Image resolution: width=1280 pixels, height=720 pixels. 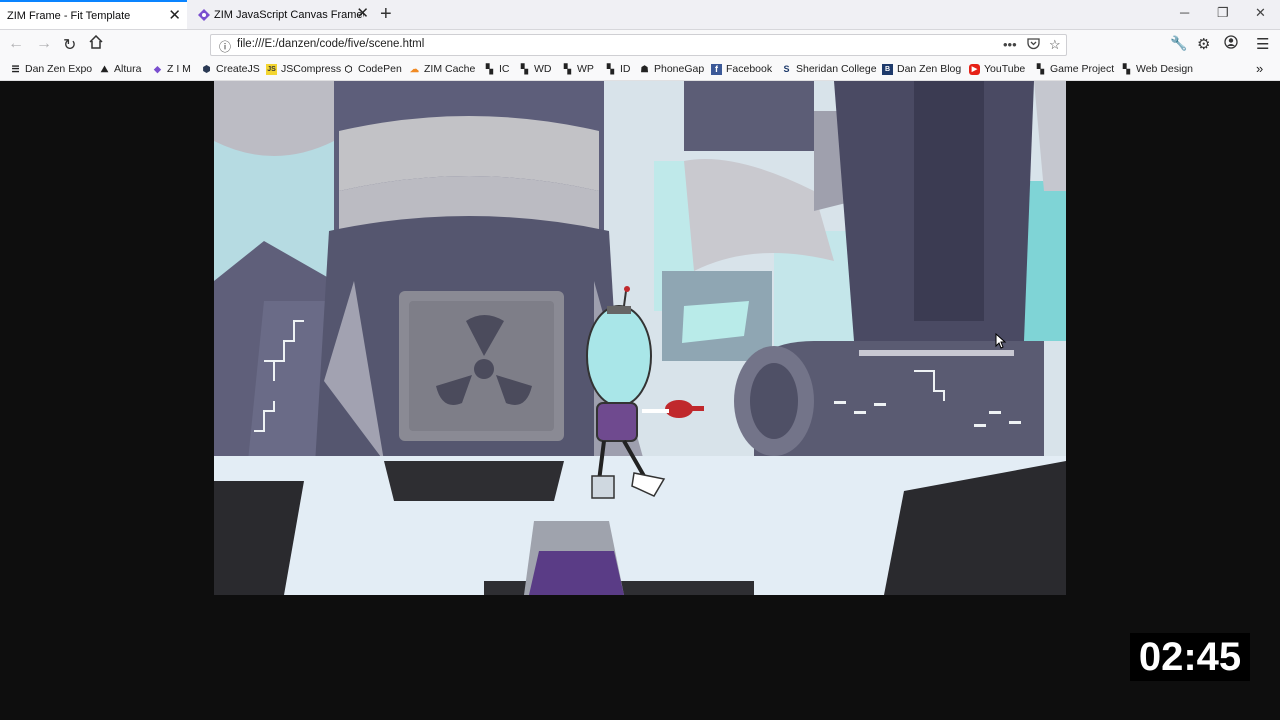 I want to click on bookmark-youtube: ▶ YouTube, so click(x=997, y=69).